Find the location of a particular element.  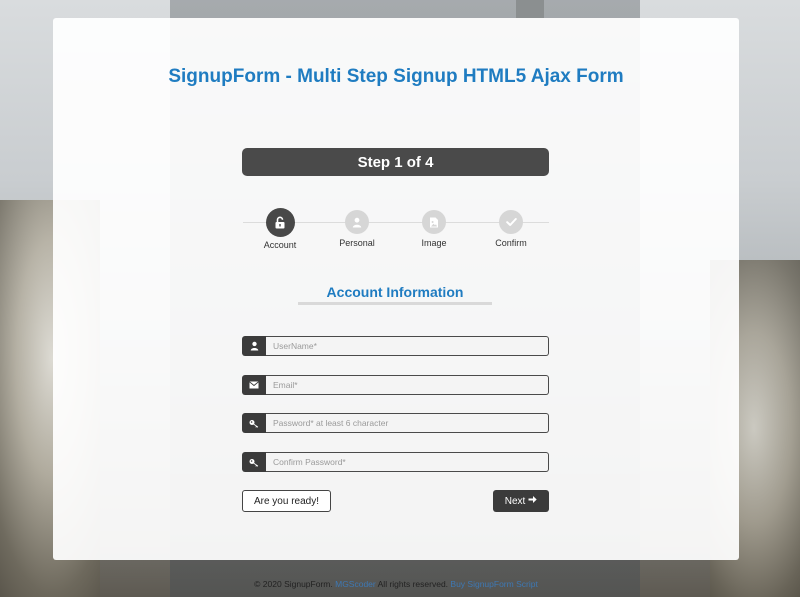

next-button: Next is located at coordinates (521, 501).